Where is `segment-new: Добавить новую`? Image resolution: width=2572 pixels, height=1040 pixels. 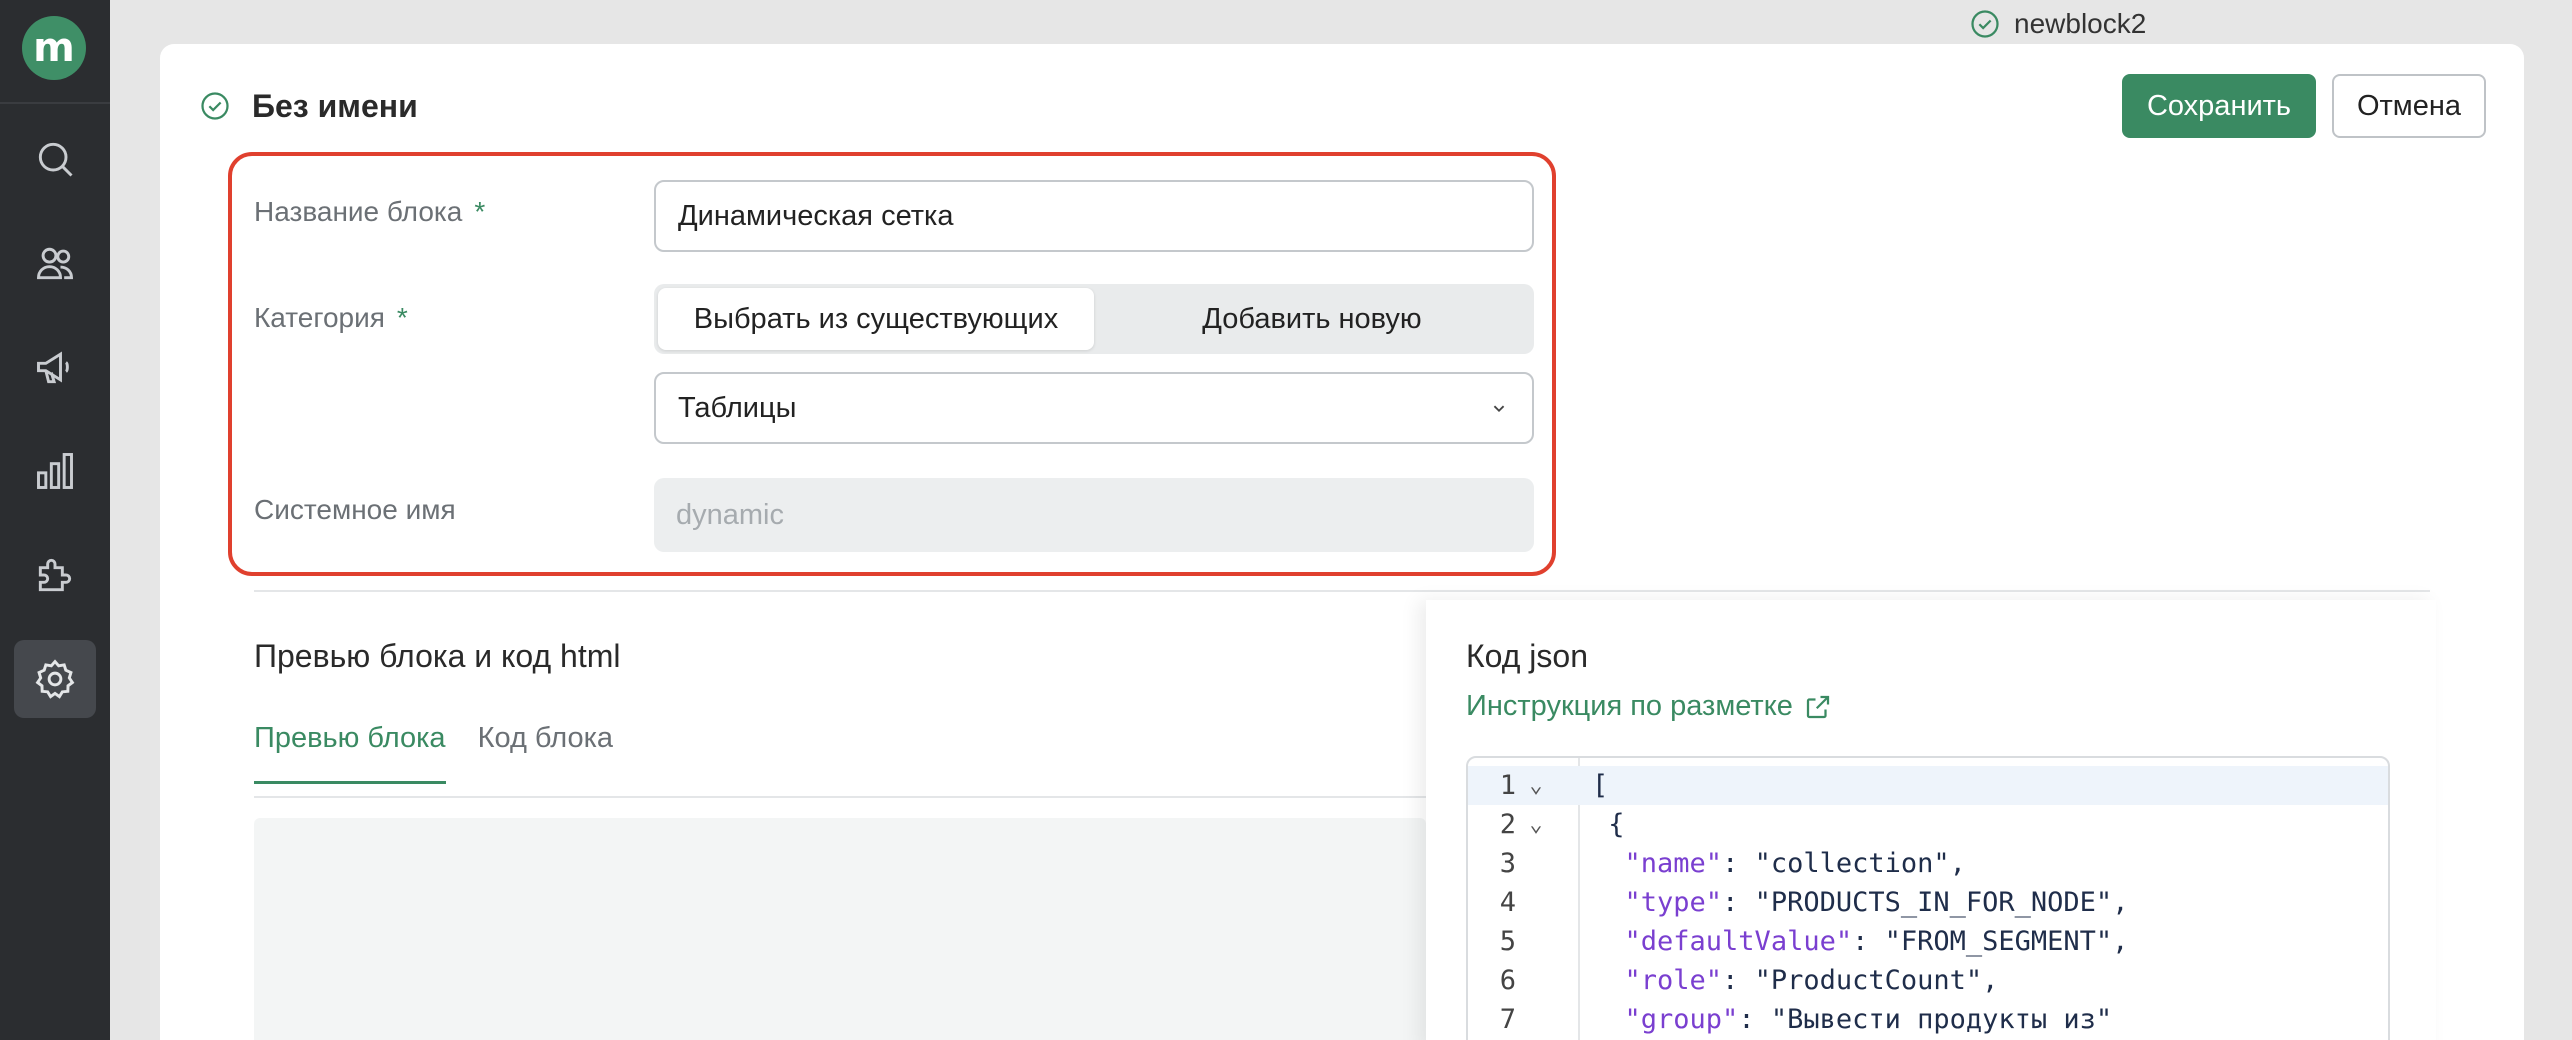 segment-new: Добавить новую is located at coordinates (1312, 319).